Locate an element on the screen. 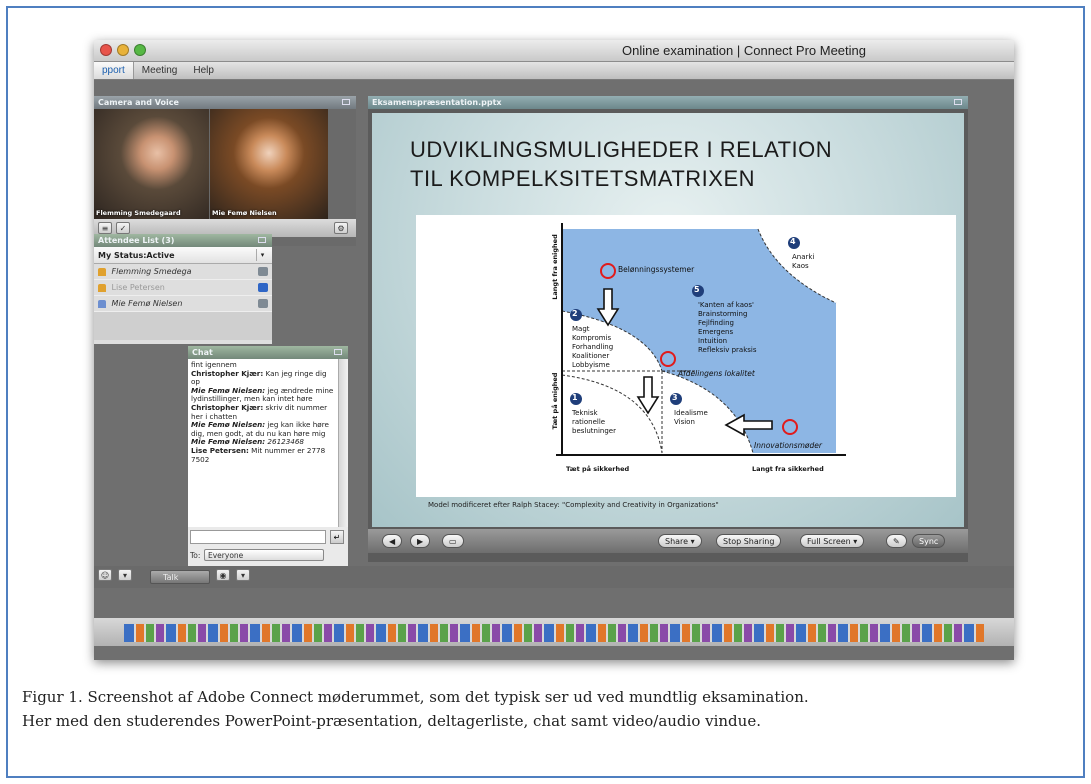  attendee-name: Lise Petersen is located at coordinates (138, 287).